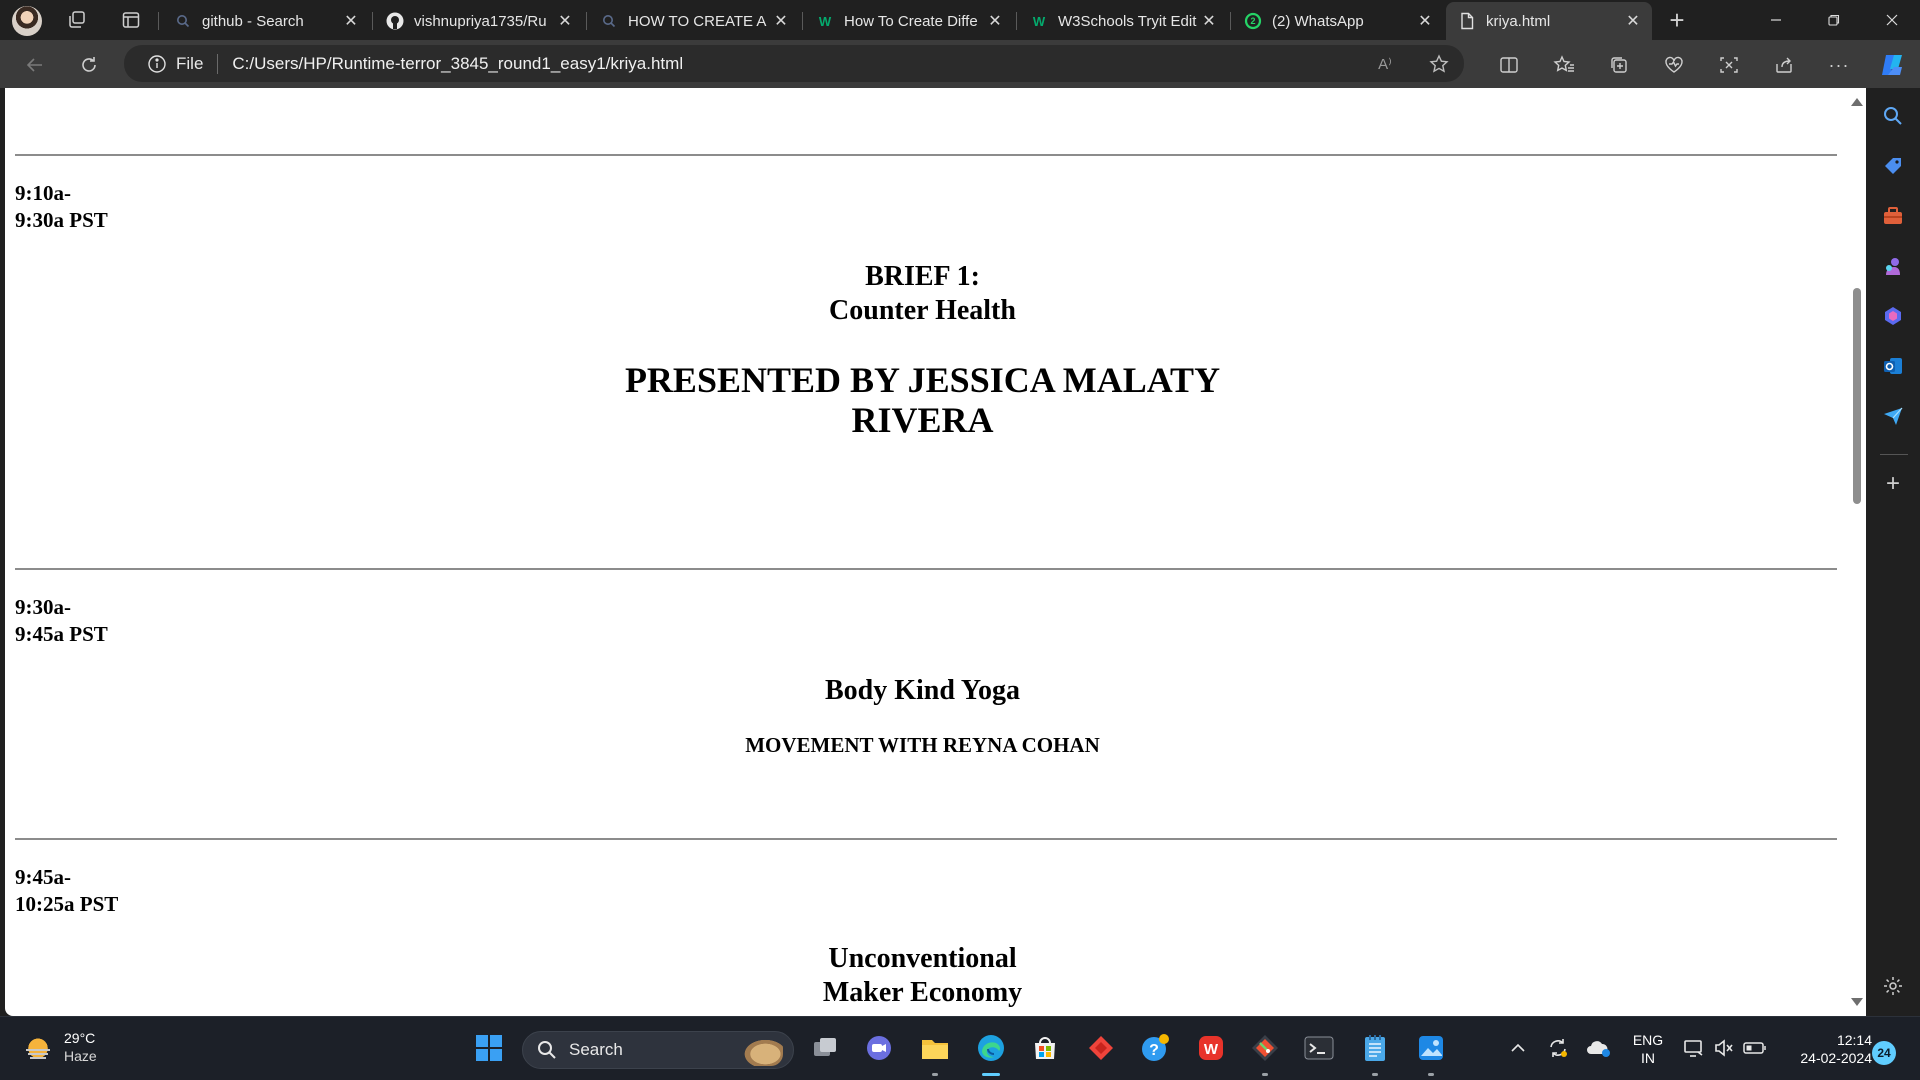 Image resolution: width=1920 pixels, height=1080 pixels. What do you see at coordinates (479, 21) in the screenshot?
I see `tab-github-repo: vishnupriya1735/Ru ✕` at bounding box center [479, 21].